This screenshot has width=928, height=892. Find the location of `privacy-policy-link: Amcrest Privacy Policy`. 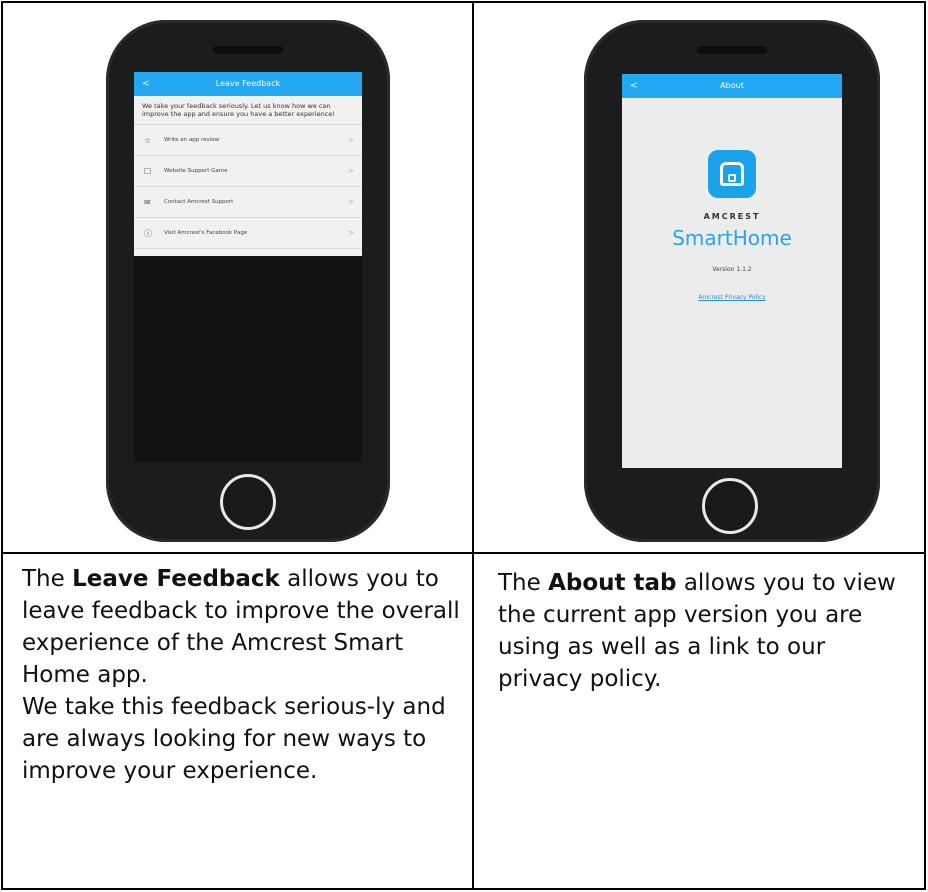

privacy-policy-link: Amcrest Privacy Policy is located at coordinates (732, 297).